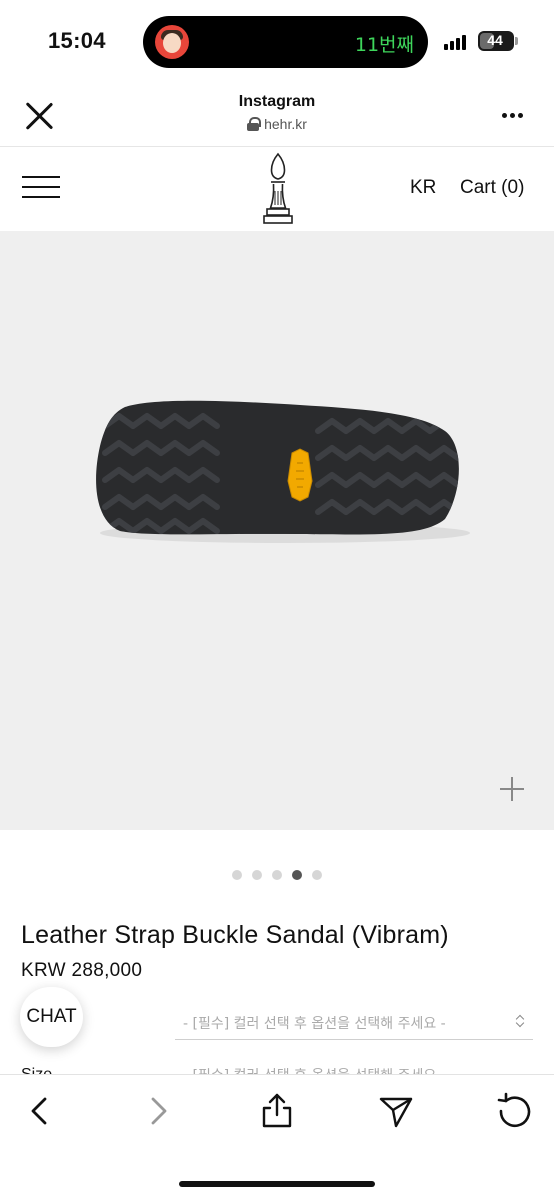 Image resolution: width=554 pixels, height=1200 pixels. Describe the element at coordinates (40, 1111) in the screenshot. I see `back-arrow-icon` at that location.